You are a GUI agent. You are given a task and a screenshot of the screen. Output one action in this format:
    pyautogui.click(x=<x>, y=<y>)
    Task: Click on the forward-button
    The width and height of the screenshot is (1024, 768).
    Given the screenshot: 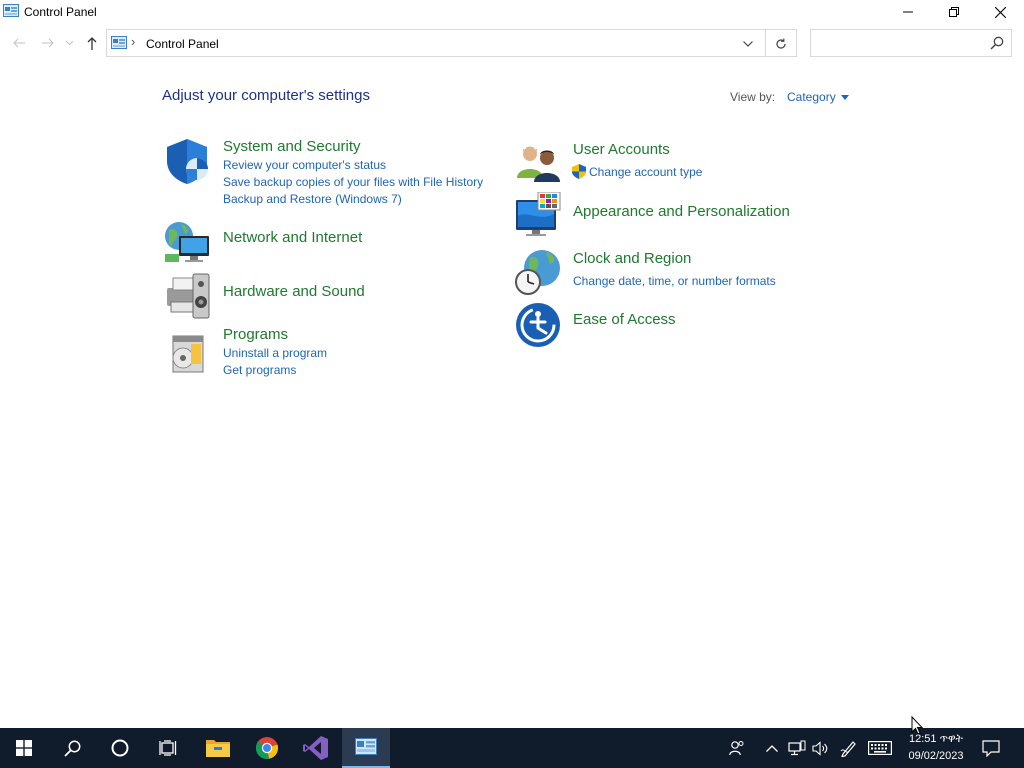 What is the action you would take?
    pyautogui.click(x=48, y=43)
    